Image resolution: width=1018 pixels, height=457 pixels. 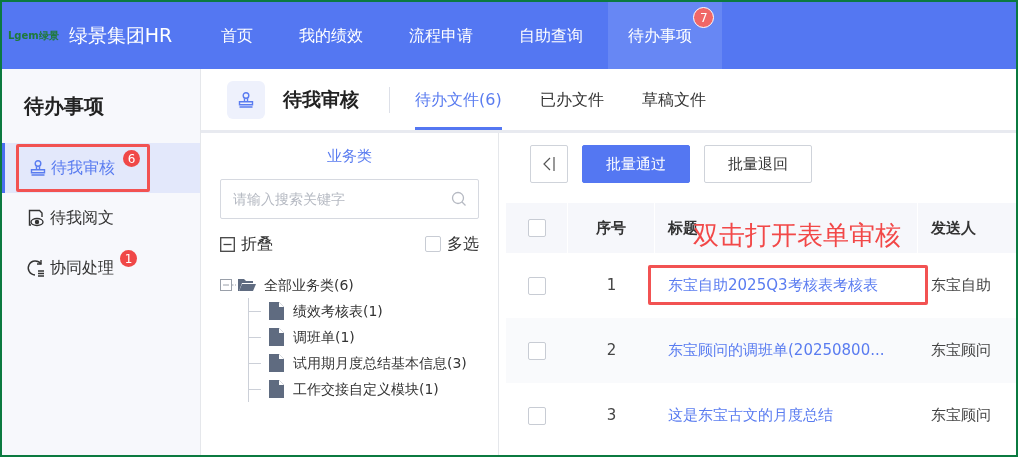 What do you see at coordinates (101, 268) in the screenshot?
I see `sidebar-item: 协同处理 1` at bounding box center [101, 268].